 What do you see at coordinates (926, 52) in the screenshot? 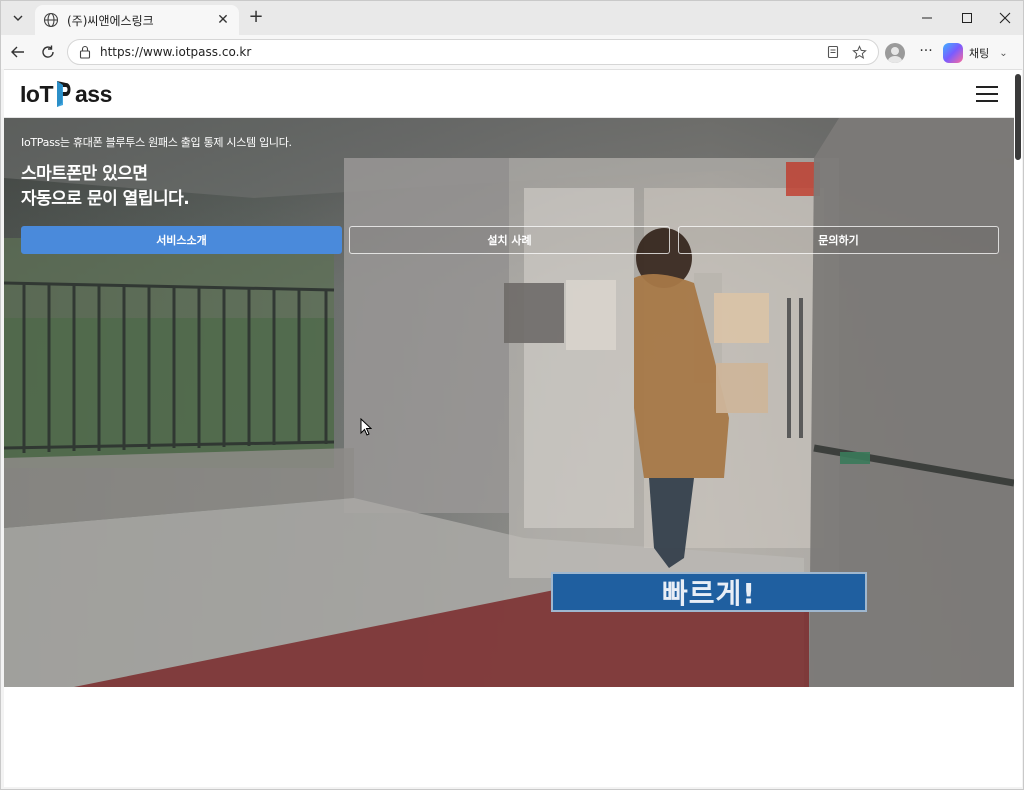
I see `more-options-button: ···` at bounding box center [926, 52].